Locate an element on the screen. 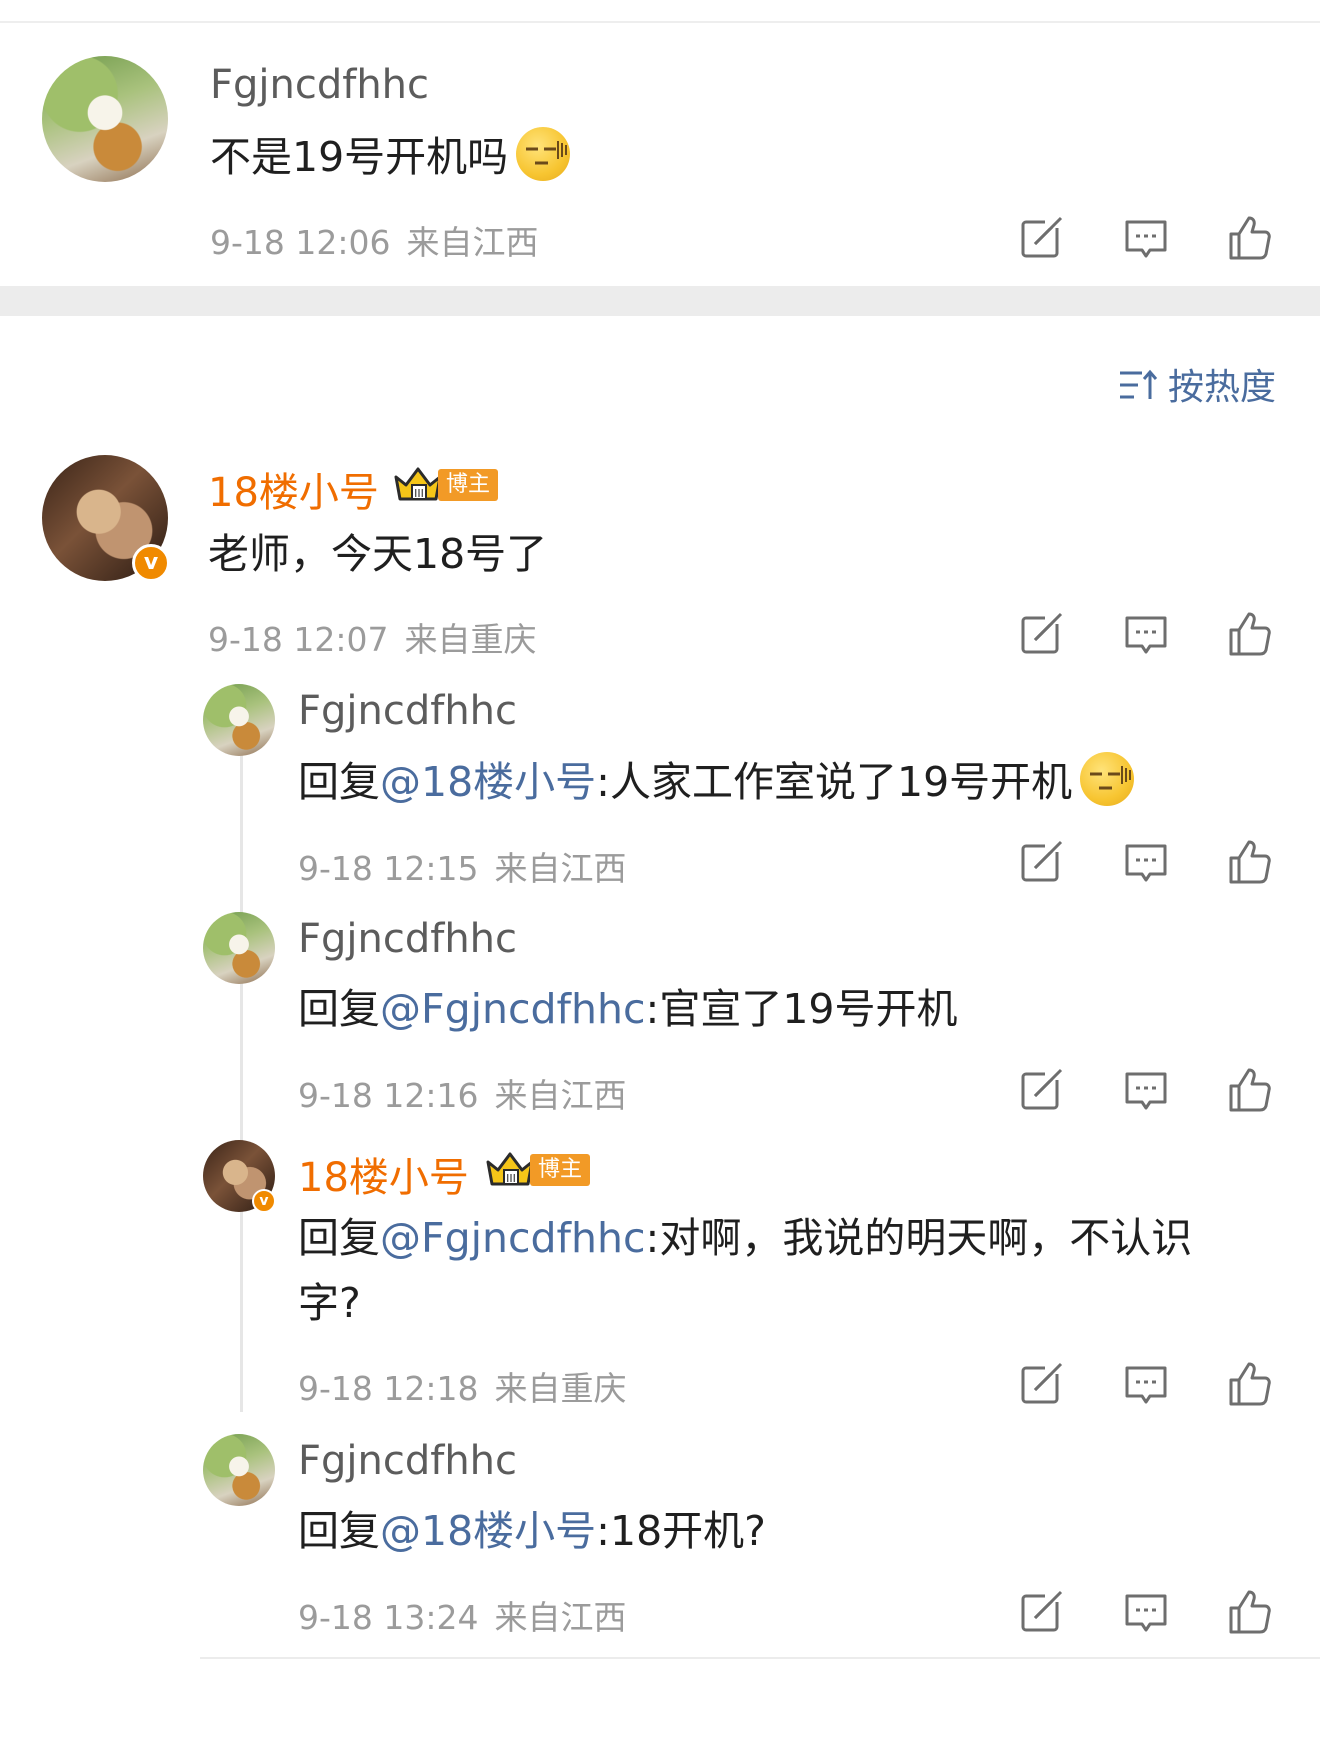  comment-text: 老师，今天18号了 is located at coordinates (378, 554).